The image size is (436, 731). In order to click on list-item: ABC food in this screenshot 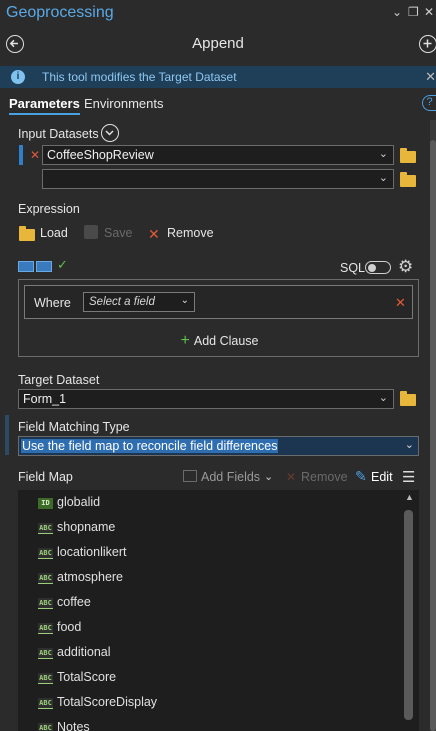, I will do `click(59, 631)`.